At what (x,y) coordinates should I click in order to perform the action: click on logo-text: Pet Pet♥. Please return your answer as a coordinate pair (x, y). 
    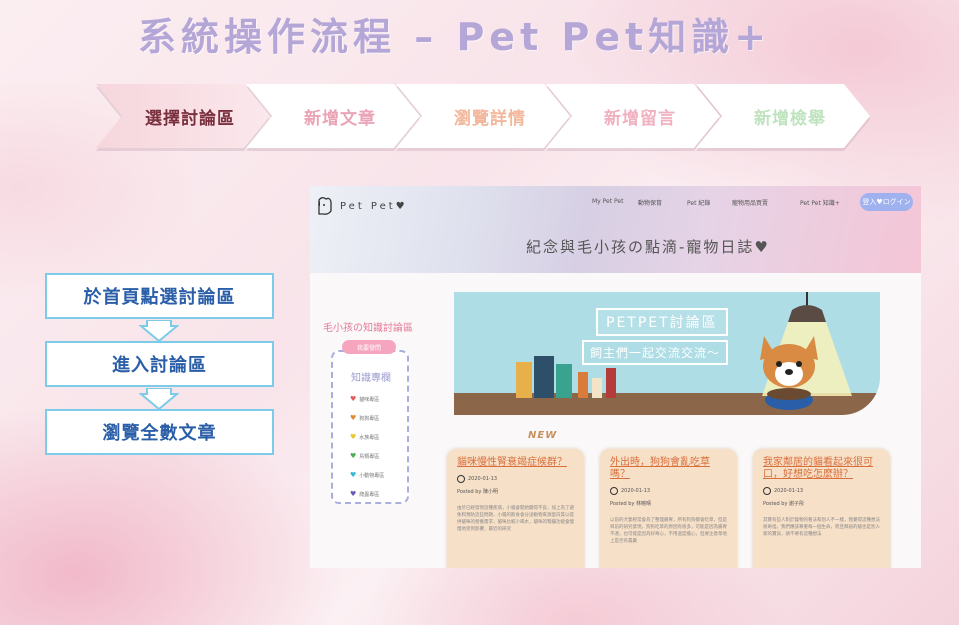
    Looking at the image, I should click on (374, 206).